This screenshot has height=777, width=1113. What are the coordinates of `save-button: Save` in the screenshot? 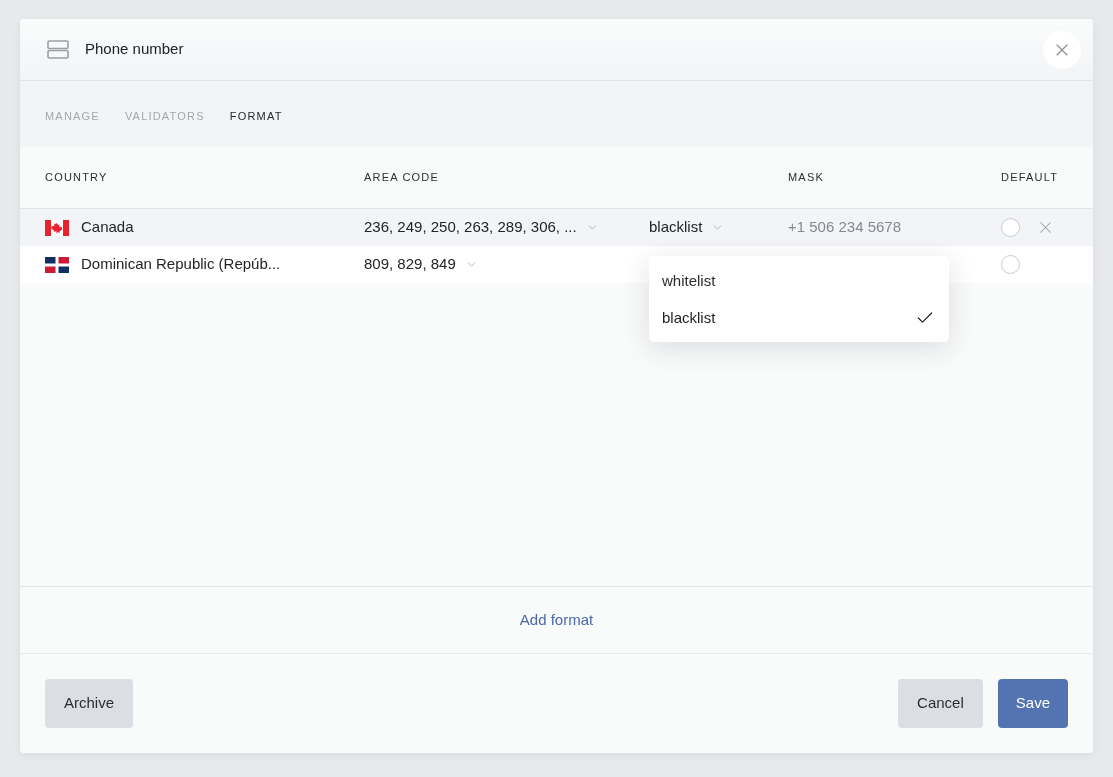 It's located at (1032, 703).